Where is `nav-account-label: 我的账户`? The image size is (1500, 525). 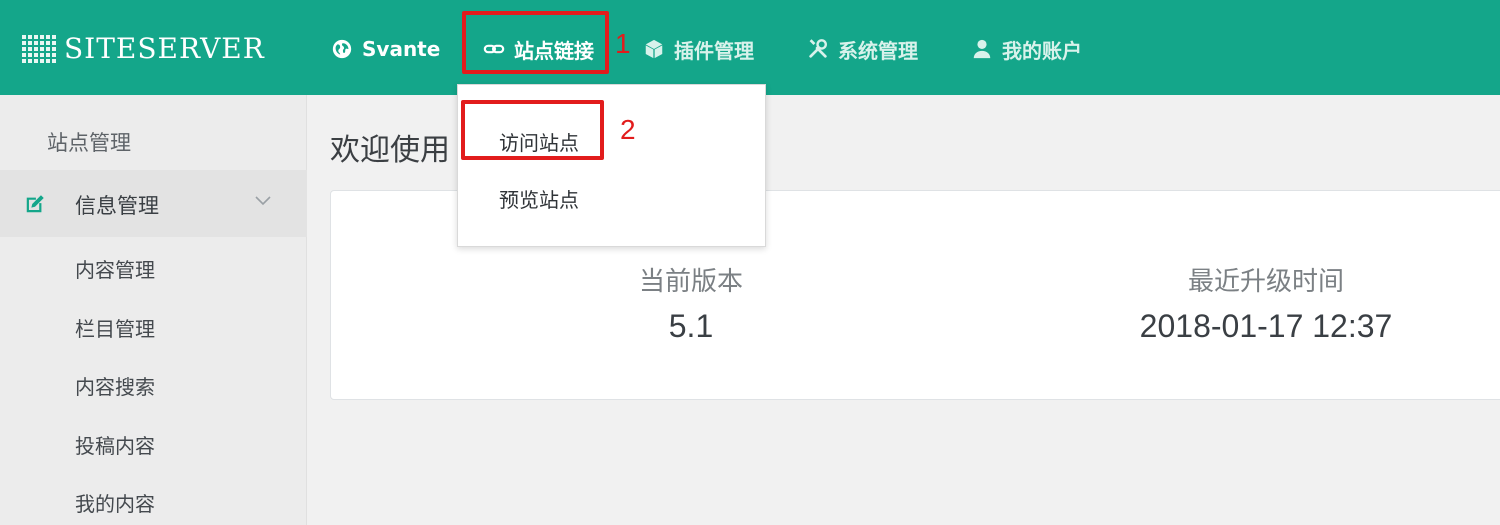 nav-account-label: 我的账户 is located at coordinates (1042, 50).